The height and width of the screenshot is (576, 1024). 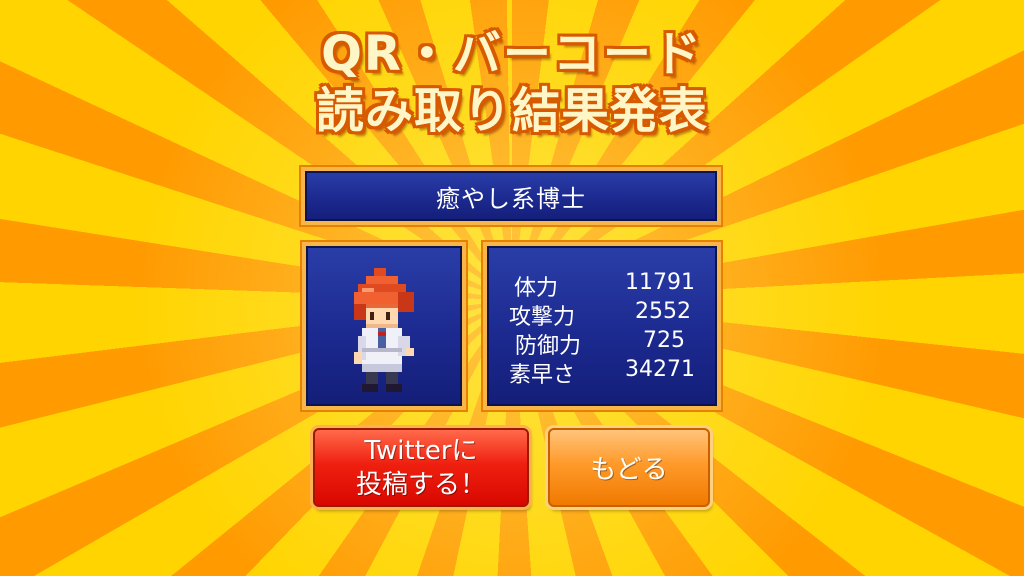 I want to click on post-to-twitter-label: Twitterに 投稿する！, so click(x=421, y=468).